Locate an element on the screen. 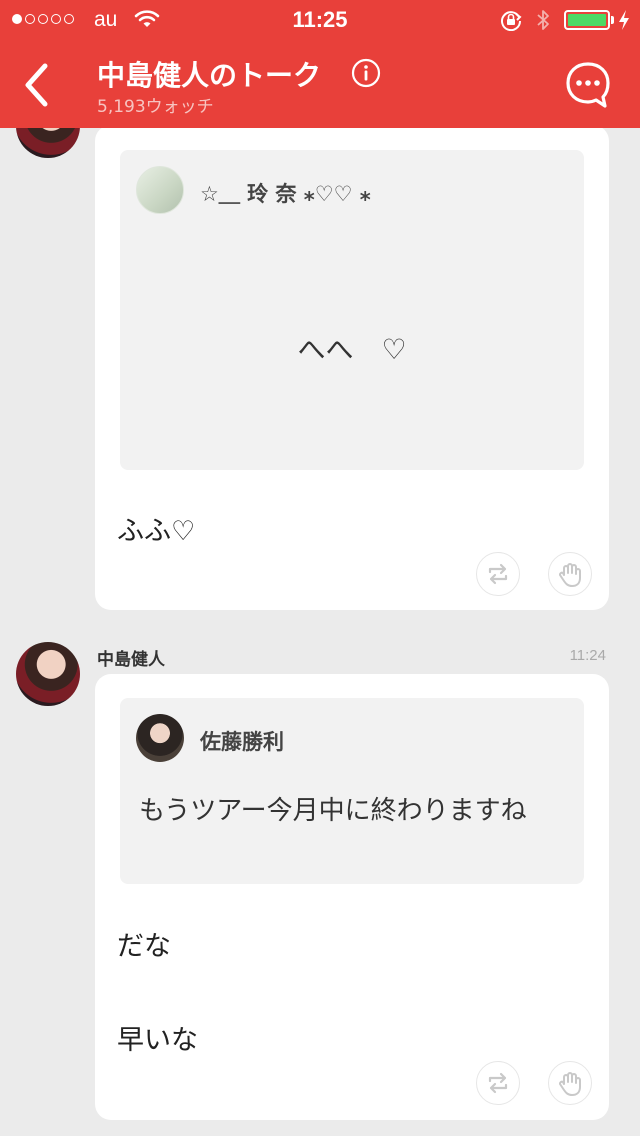 The width and height of the screenshot is (640, 1136). nav-header: au 11:25 中島健人のトーク 5,193ウォッチ is located at coordinates (320, 64).